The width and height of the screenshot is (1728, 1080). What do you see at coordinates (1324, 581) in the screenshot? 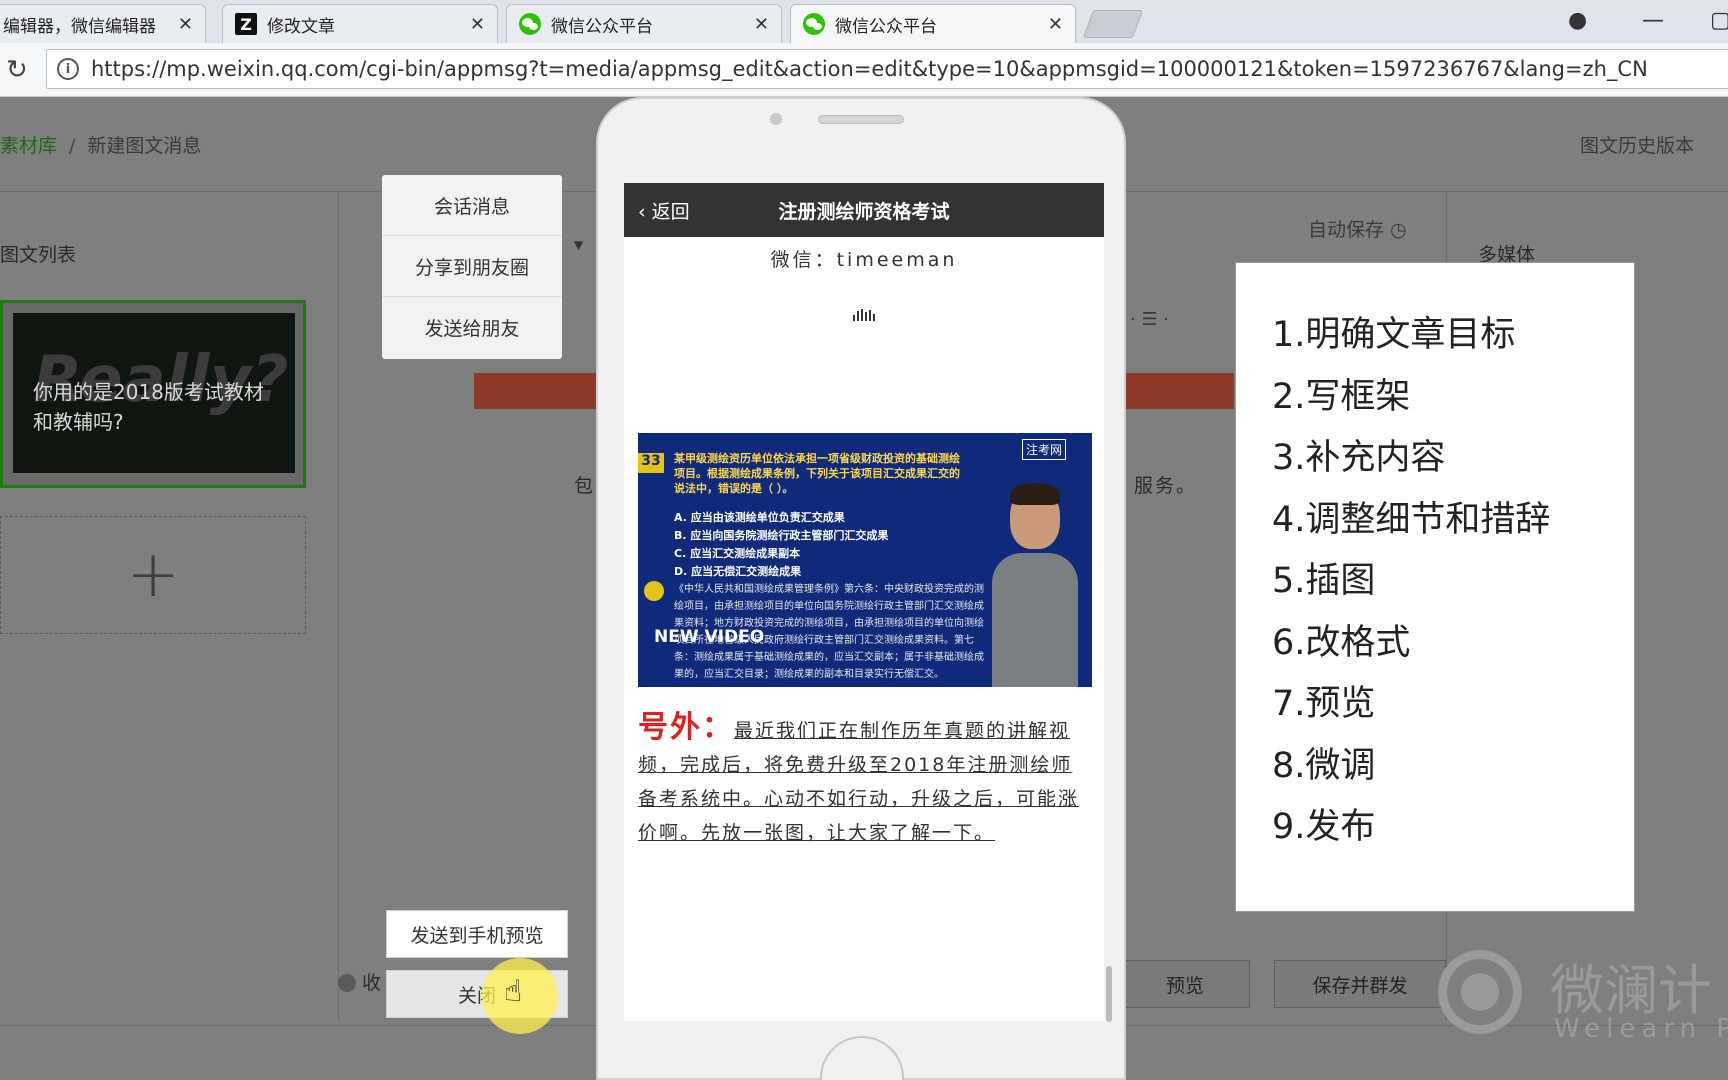
I see `step-item: 5.插图` at bounding box center [1324, 581].